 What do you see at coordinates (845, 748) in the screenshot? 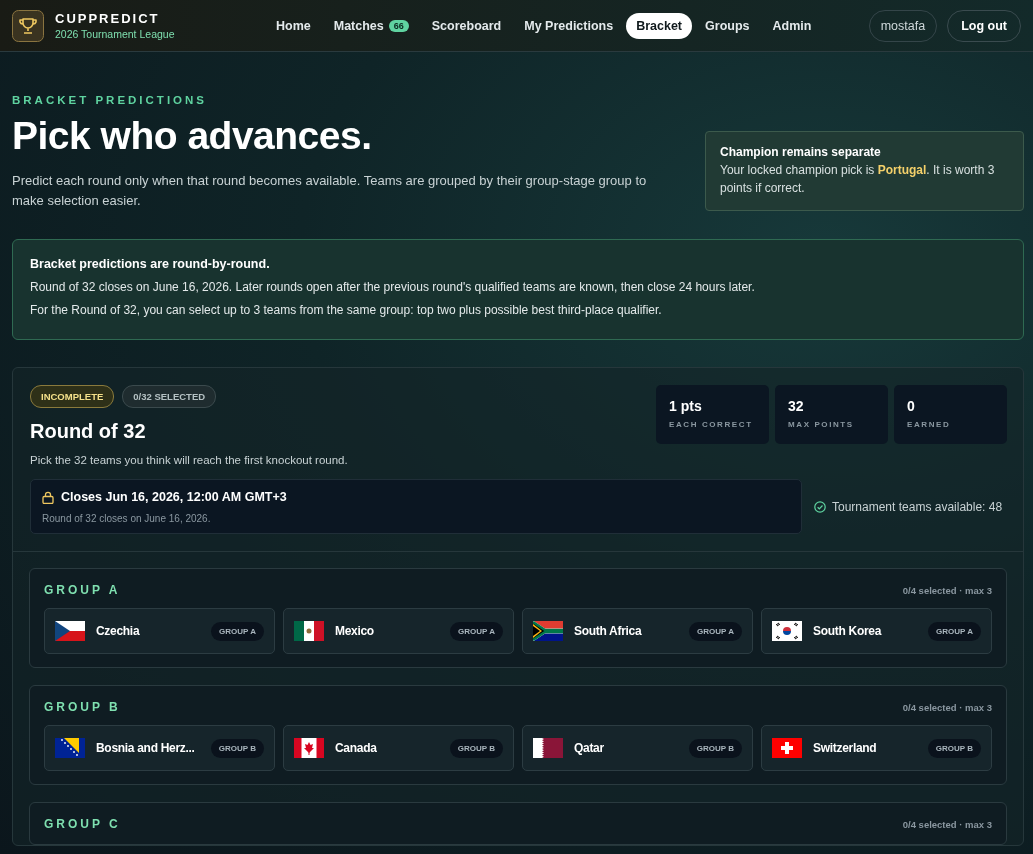
I see `team-name: Switzerland` at bounding box center [845, 748].